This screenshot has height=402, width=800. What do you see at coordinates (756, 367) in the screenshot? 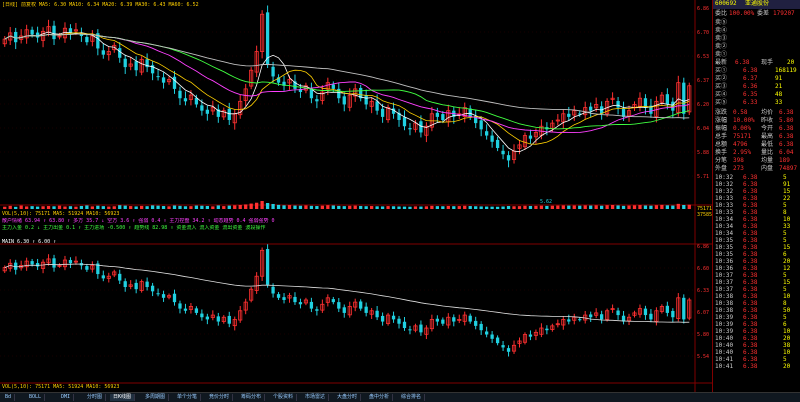
I see `tick-row: 10:41 6.38 20` at bounding box center [756, 367].